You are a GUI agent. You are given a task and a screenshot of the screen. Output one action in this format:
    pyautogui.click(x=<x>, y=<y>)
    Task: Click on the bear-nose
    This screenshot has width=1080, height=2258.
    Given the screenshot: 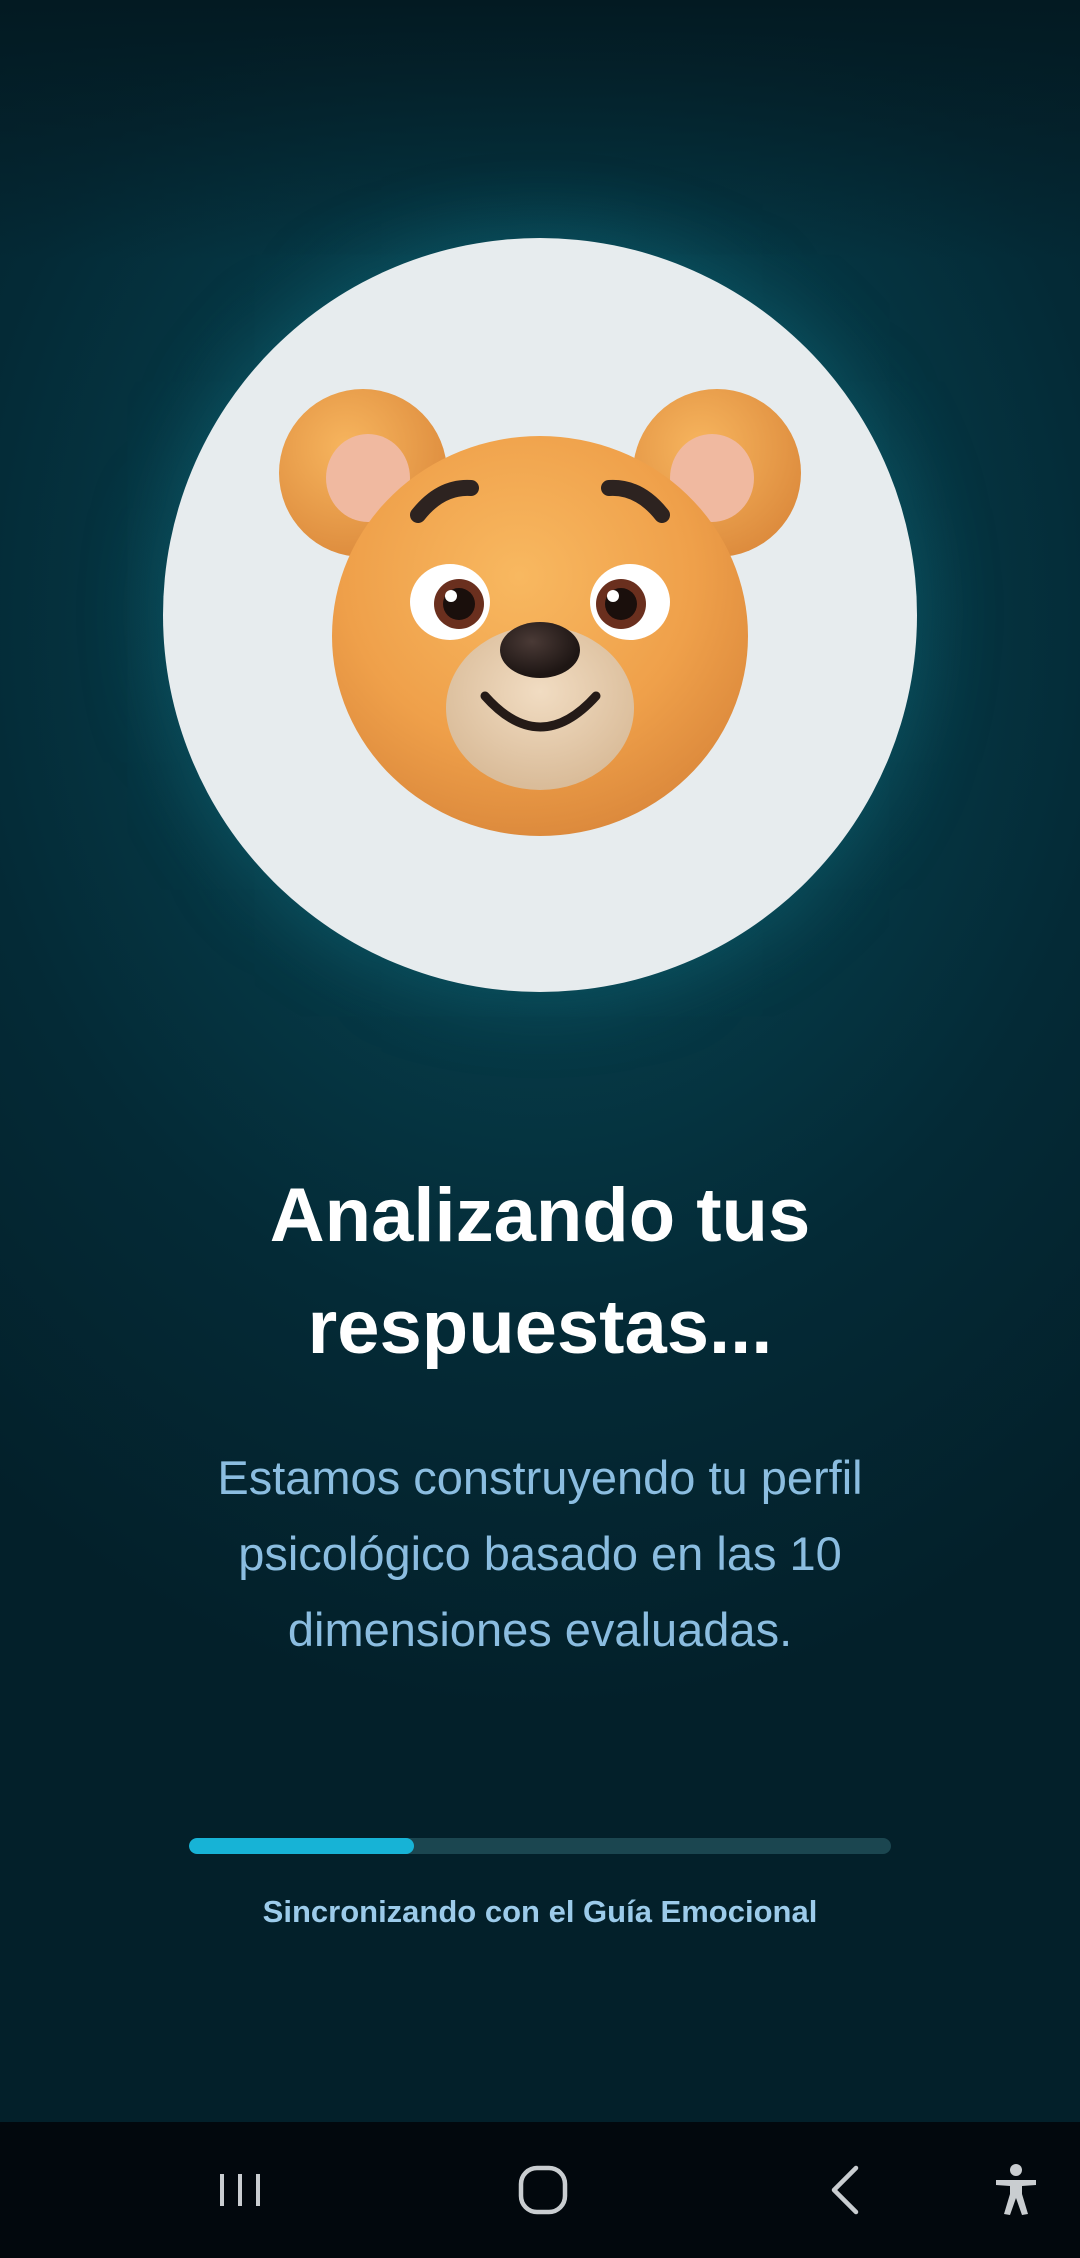 What is the action you would take?
    pyautogui.click(x=540, y=650)
    